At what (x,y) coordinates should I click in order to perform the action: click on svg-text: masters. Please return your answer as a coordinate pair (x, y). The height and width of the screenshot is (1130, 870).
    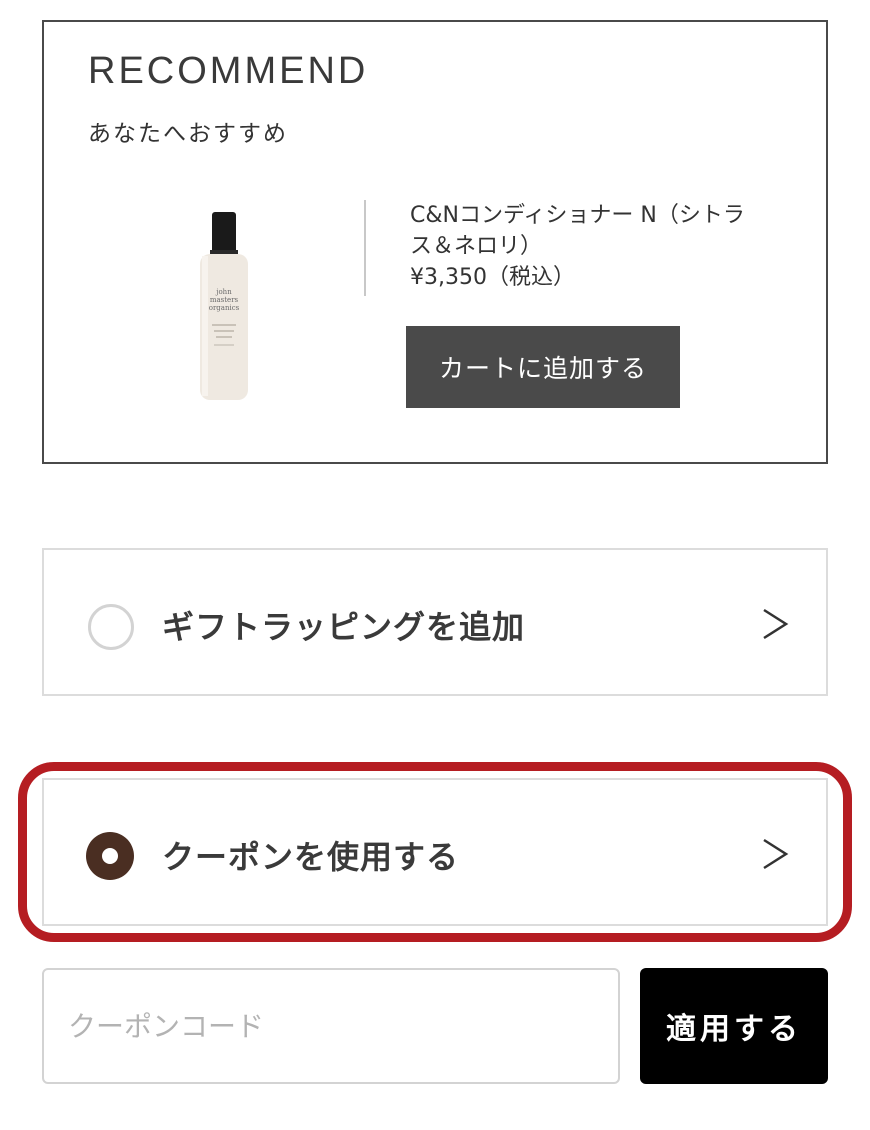
    Looking at the image, I should click on (224, 300).